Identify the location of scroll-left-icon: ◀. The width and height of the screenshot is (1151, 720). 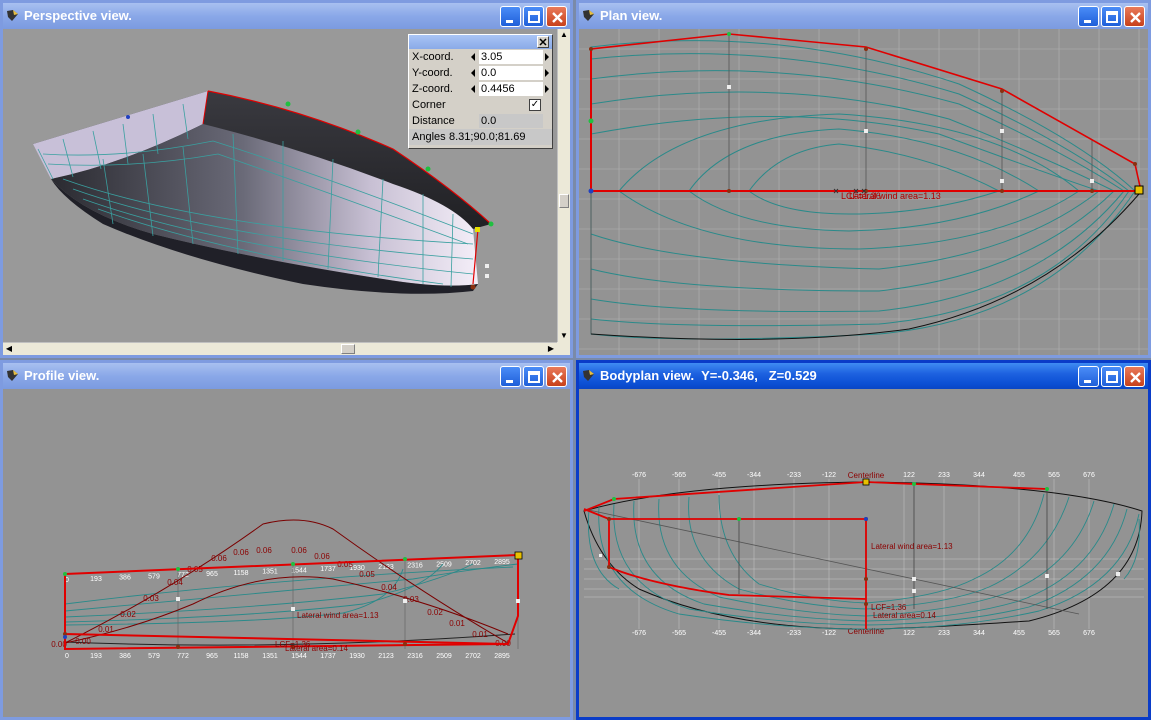
(9, 349).